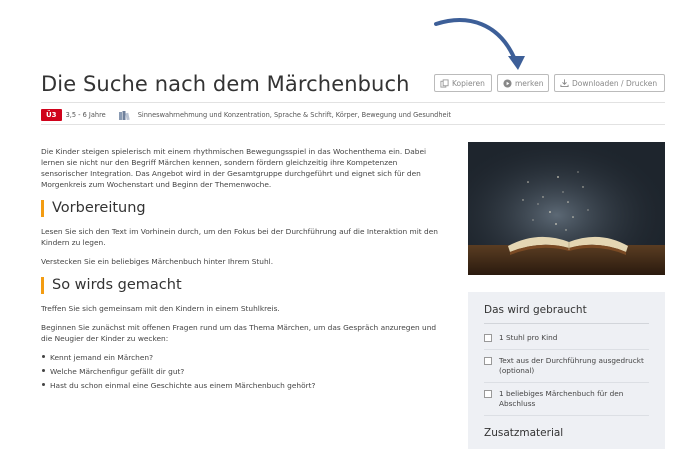 The width and height of the screenshot is (680, 449). I want to click on heading-vorbereitung: Vorbereitung, so click(241, 208).